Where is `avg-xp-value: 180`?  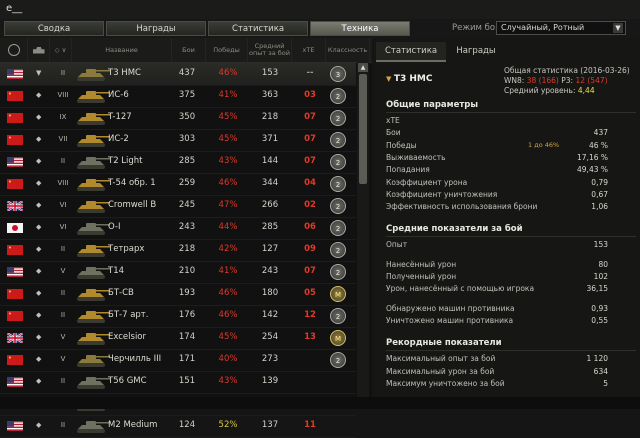
avg-xp-value: 180 is located at coordinates (270, 293).